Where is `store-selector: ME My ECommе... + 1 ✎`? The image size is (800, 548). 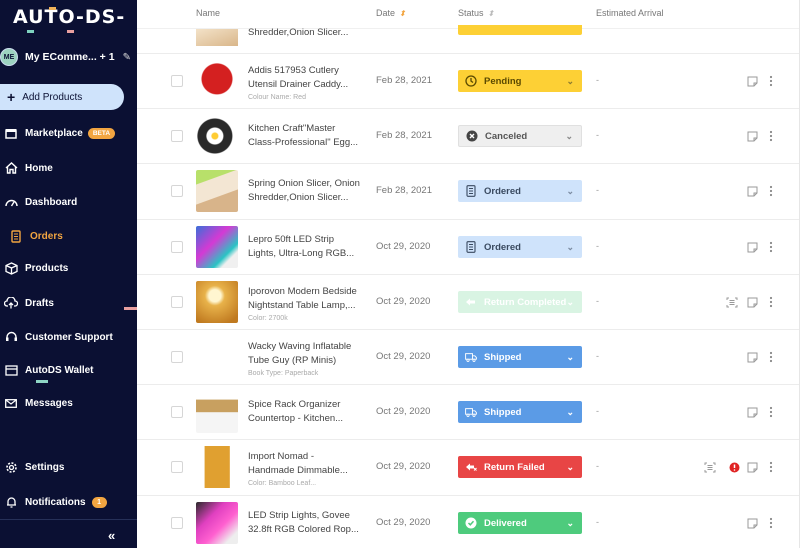
store-selector: ME My ECommе... + 1 ✎ is located at coordinates (68, 57).